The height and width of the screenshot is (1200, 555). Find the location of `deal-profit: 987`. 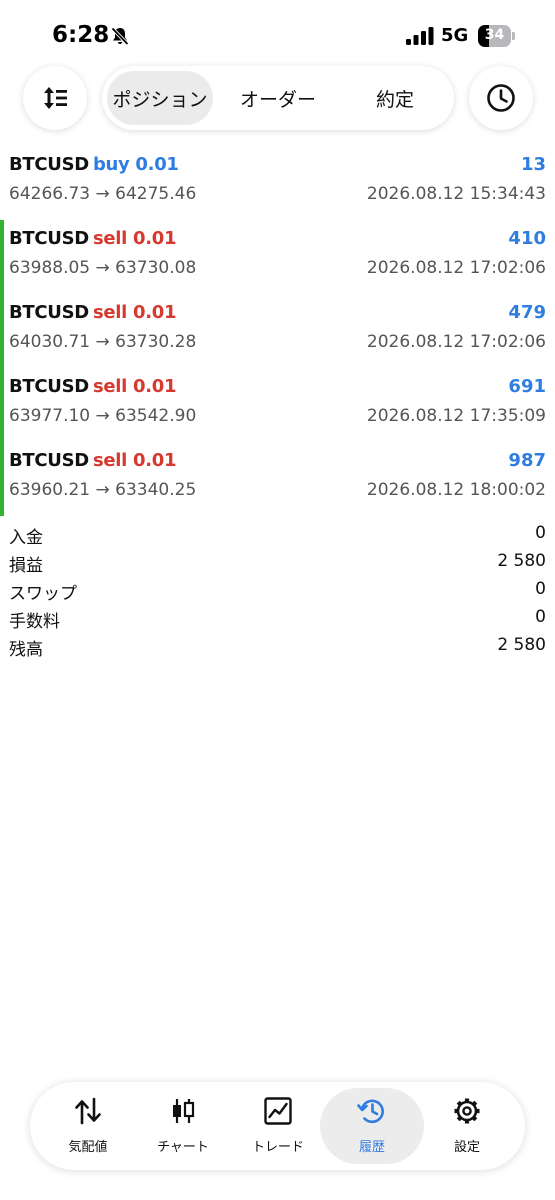

deal-profit: 987 is located at coordinates (527, 460).